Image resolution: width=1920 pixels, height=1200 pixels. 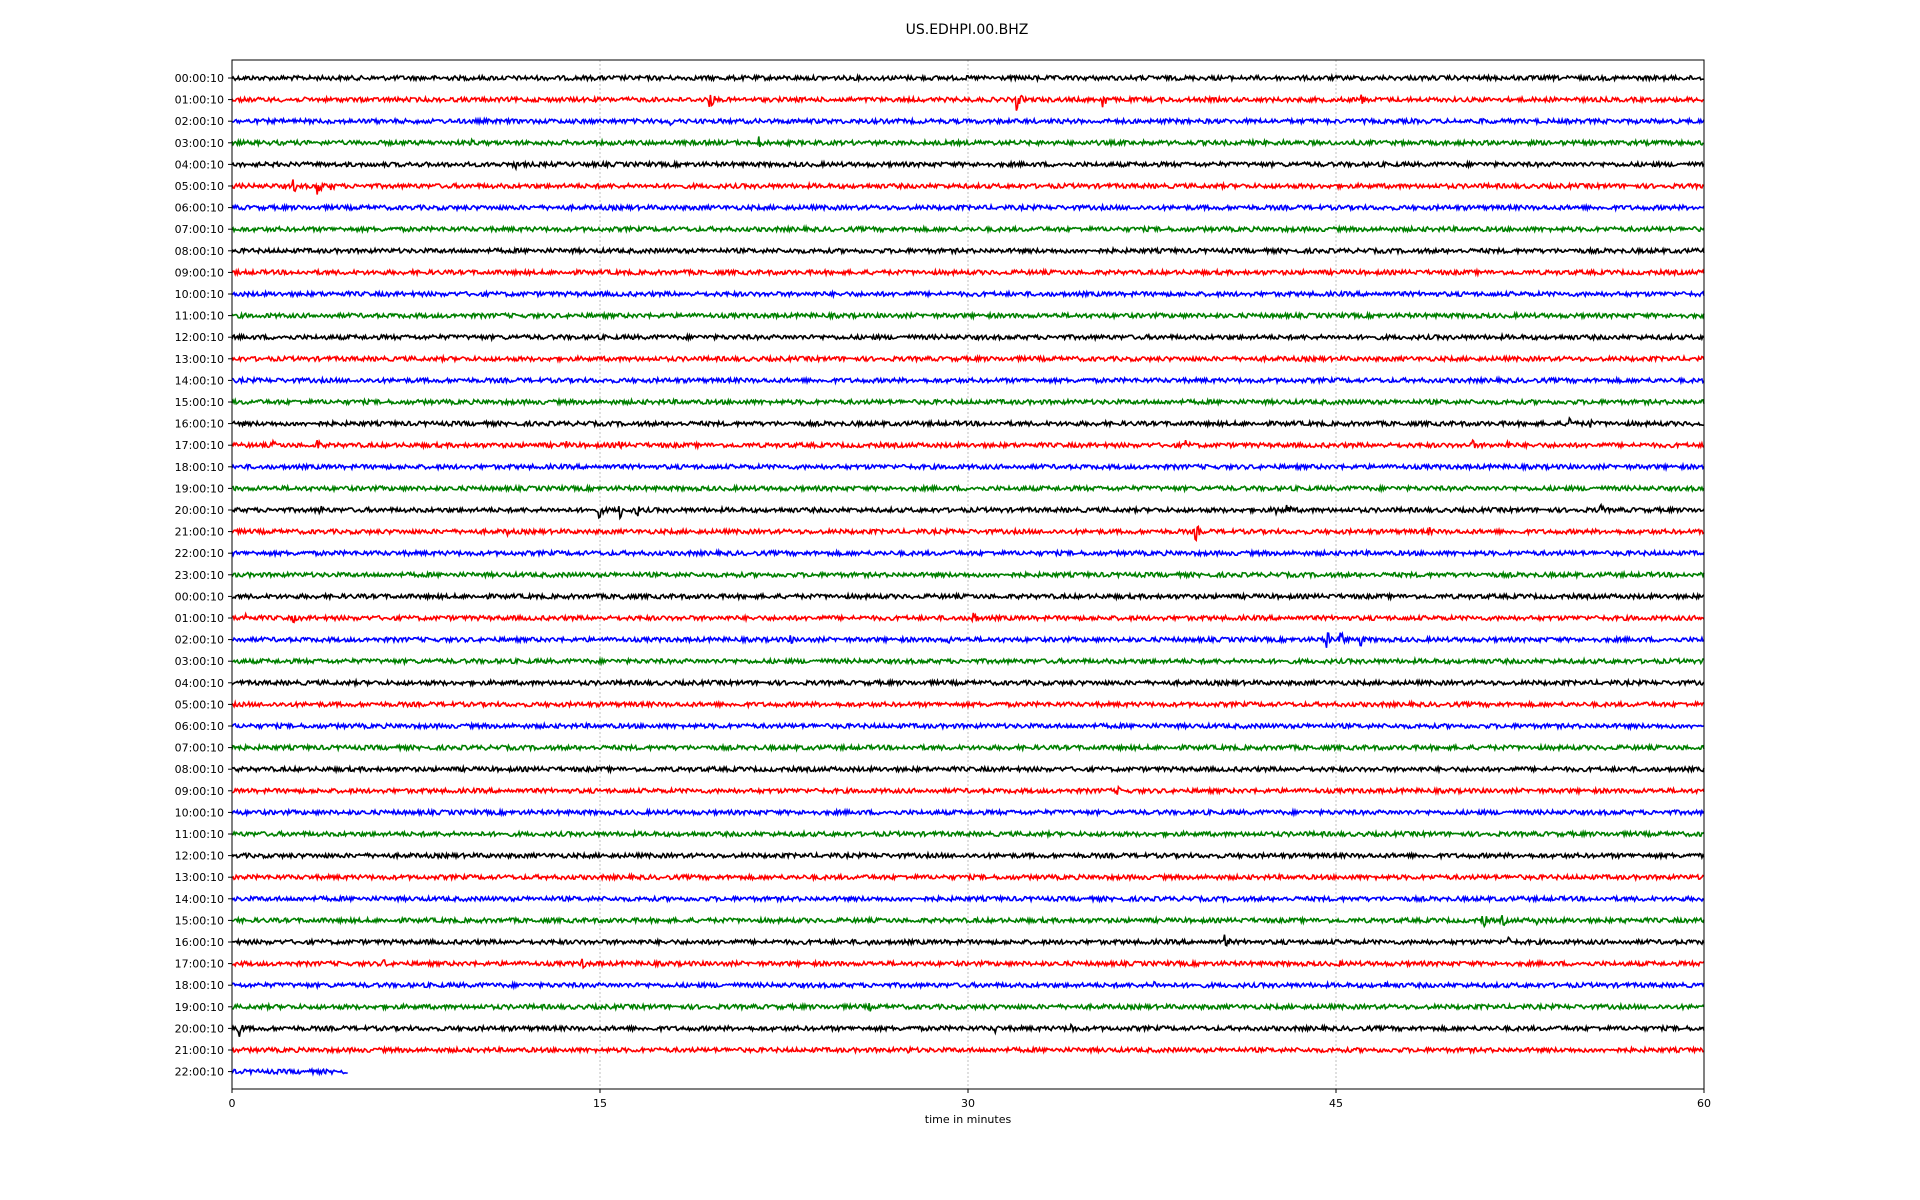 What do you see at coordinates (968, 1119) in the screenshot?
I see `x-axis-label: time in minutes` at bounding box center [968, 1119].